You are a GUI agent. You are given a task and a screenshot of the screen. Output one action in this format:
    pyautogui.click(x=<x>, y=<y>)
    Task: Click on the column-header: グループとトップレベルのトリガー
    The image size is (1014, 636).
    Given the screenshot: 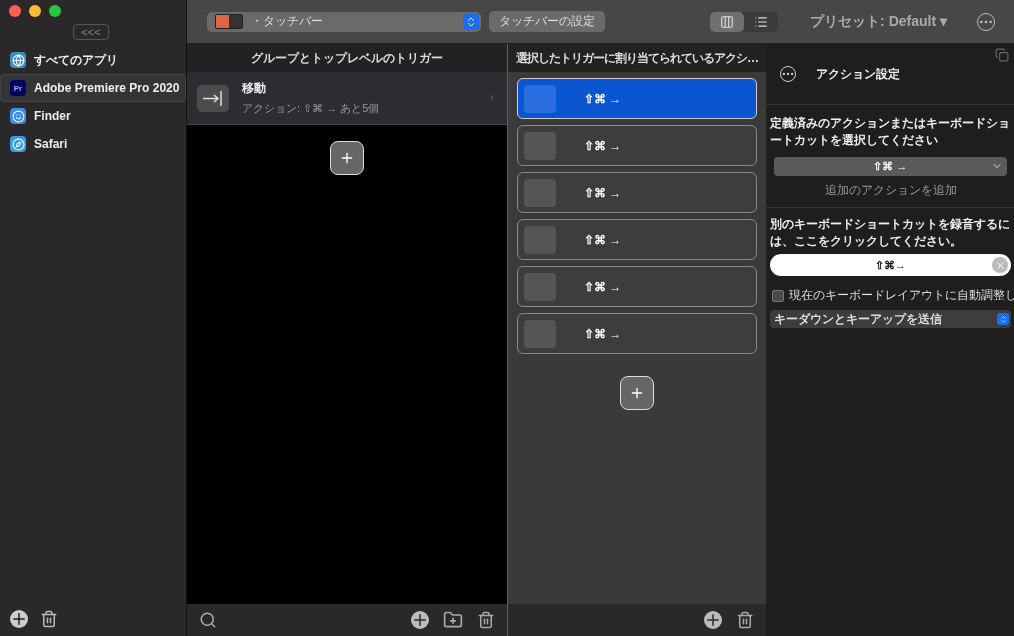 What is the action you would take?
    pyautogui.click(x=347, y=58)
    